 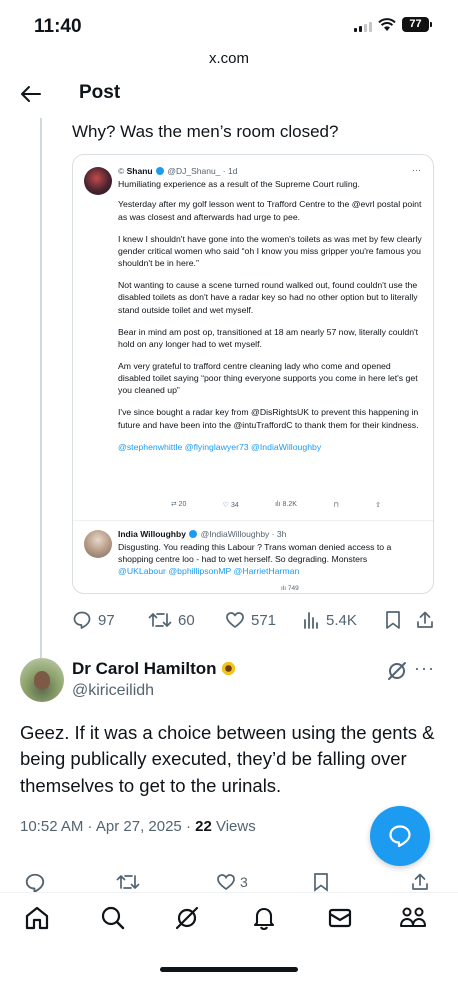 What do you see at coordinates (209, 571) in the screenshot?
I see `embed-reply-mentions: @UKLabour @bphillipsonMP @HarrietHarman` at bounding box center [209, 571].